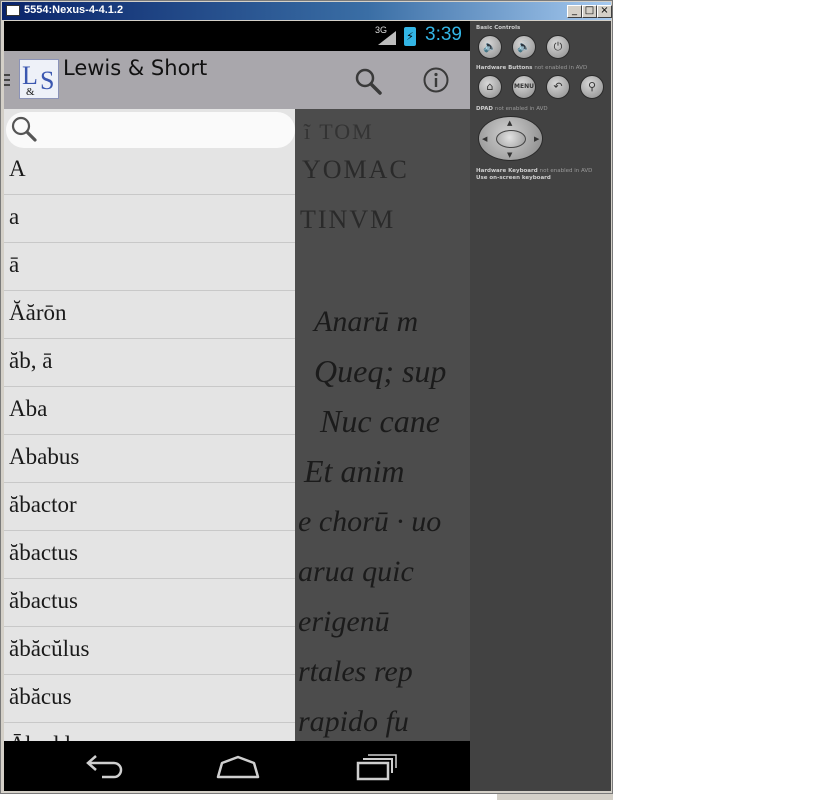 This screenshot has width=827, height=800. What do you see at coordinates (237, 80) in the screenshot?
I see `action-bar: L S & Lewis & Short` at bounding box center [237, 80].